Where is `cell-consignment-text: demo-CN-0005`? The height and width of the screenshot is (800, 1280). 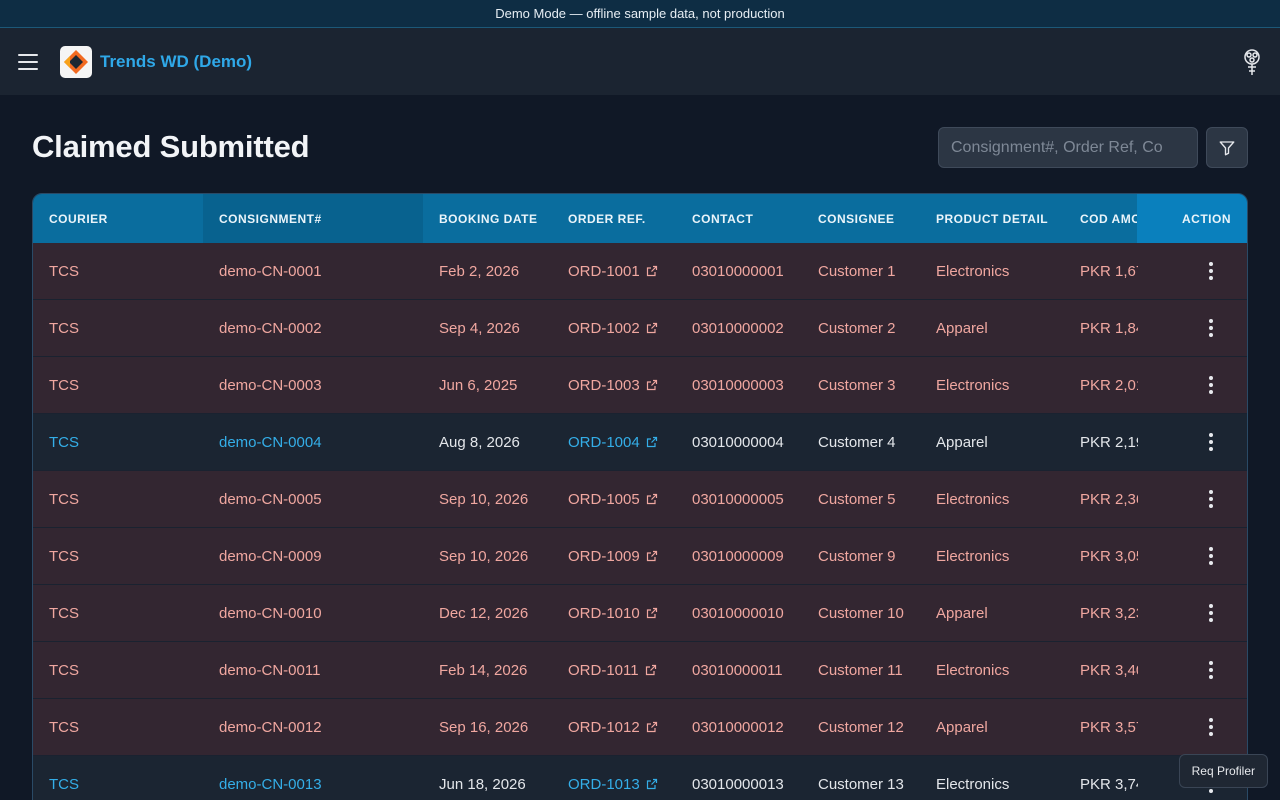 cell-consignment-text: demo-CN-0005 is located at coordinates (270, 499).